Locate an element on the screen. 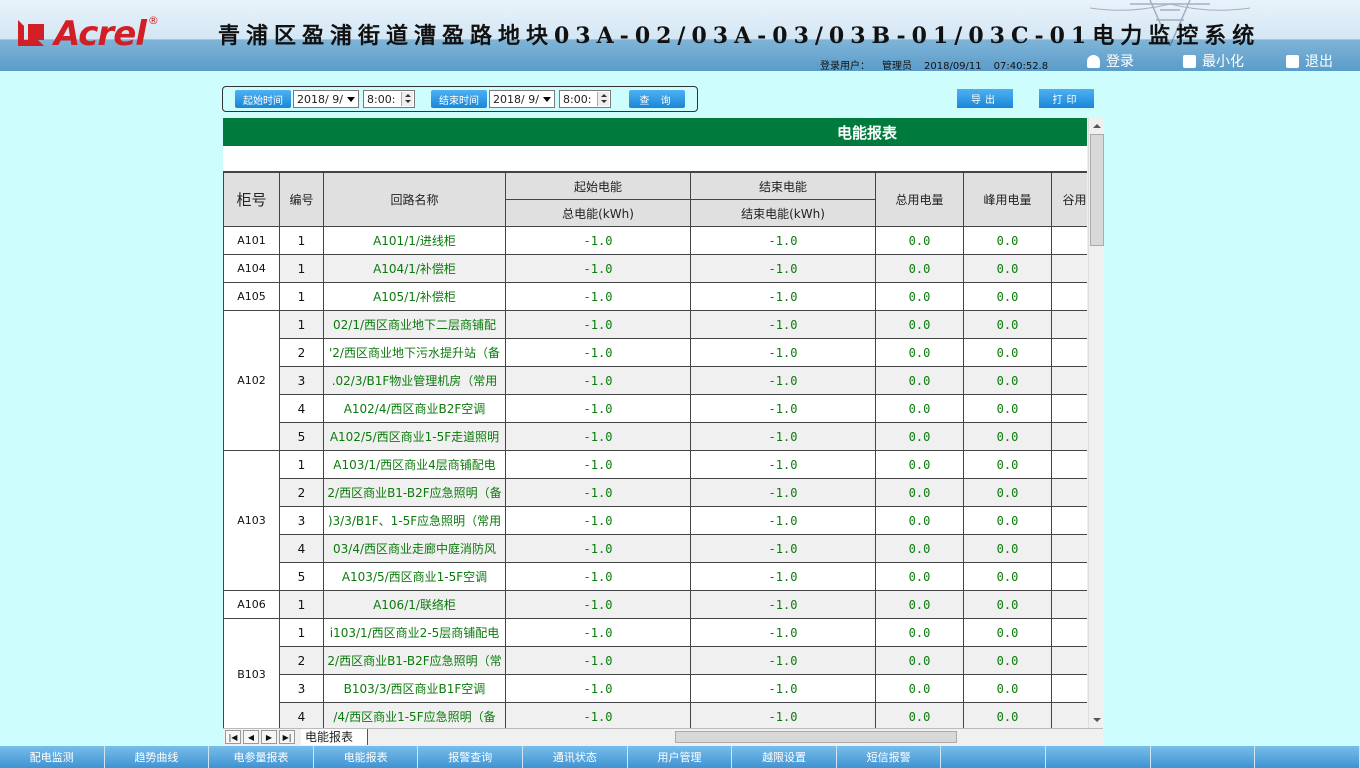  scroll-thumb is located at coordinates (1097, 190).